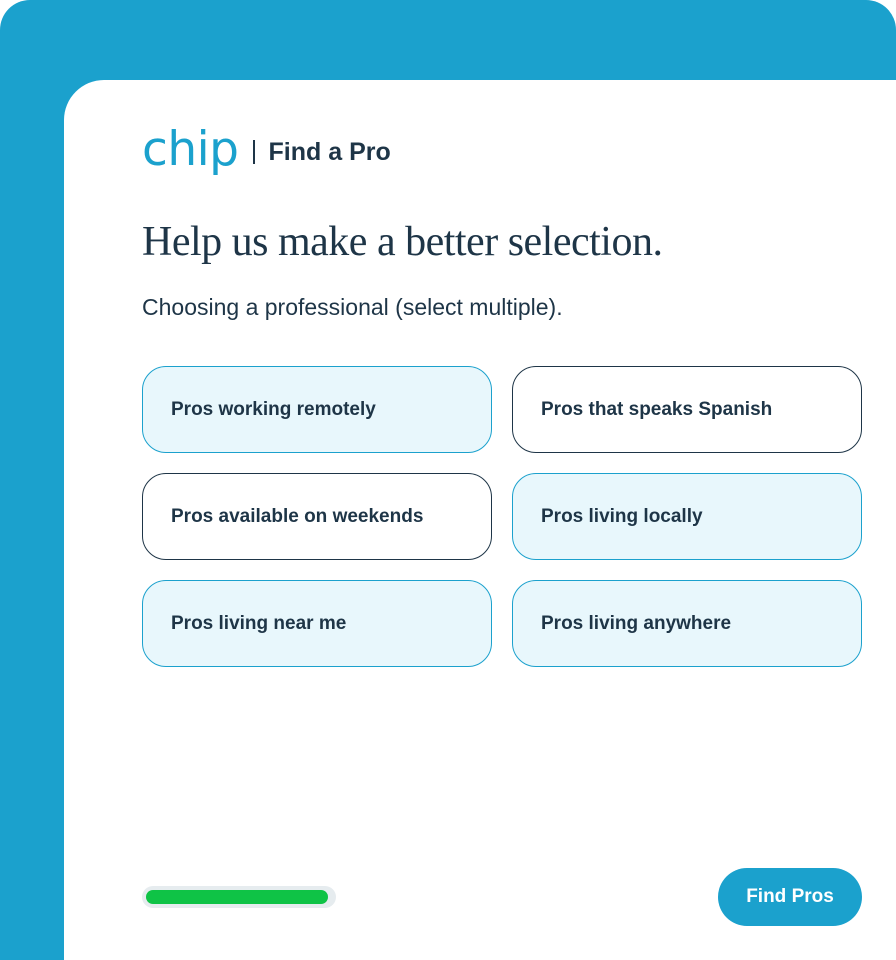 This screenshot has height=960, width=896. I want to click on option-pros-available-weekends: Pros available on weekends, so click(317, 516).